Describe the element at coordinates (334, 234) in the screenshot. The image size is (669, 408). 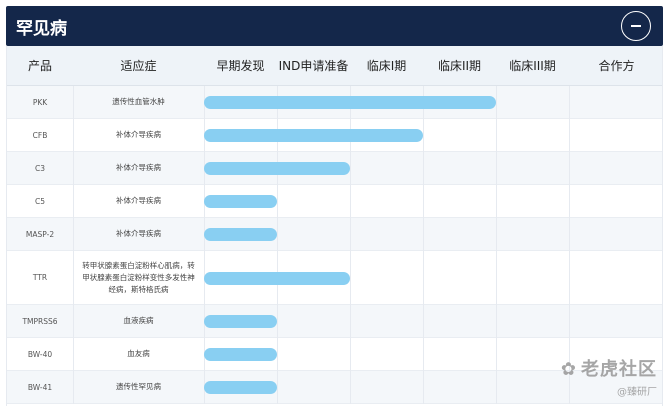
I see `table-row: MASP-2 补体介导疾病` at that location.